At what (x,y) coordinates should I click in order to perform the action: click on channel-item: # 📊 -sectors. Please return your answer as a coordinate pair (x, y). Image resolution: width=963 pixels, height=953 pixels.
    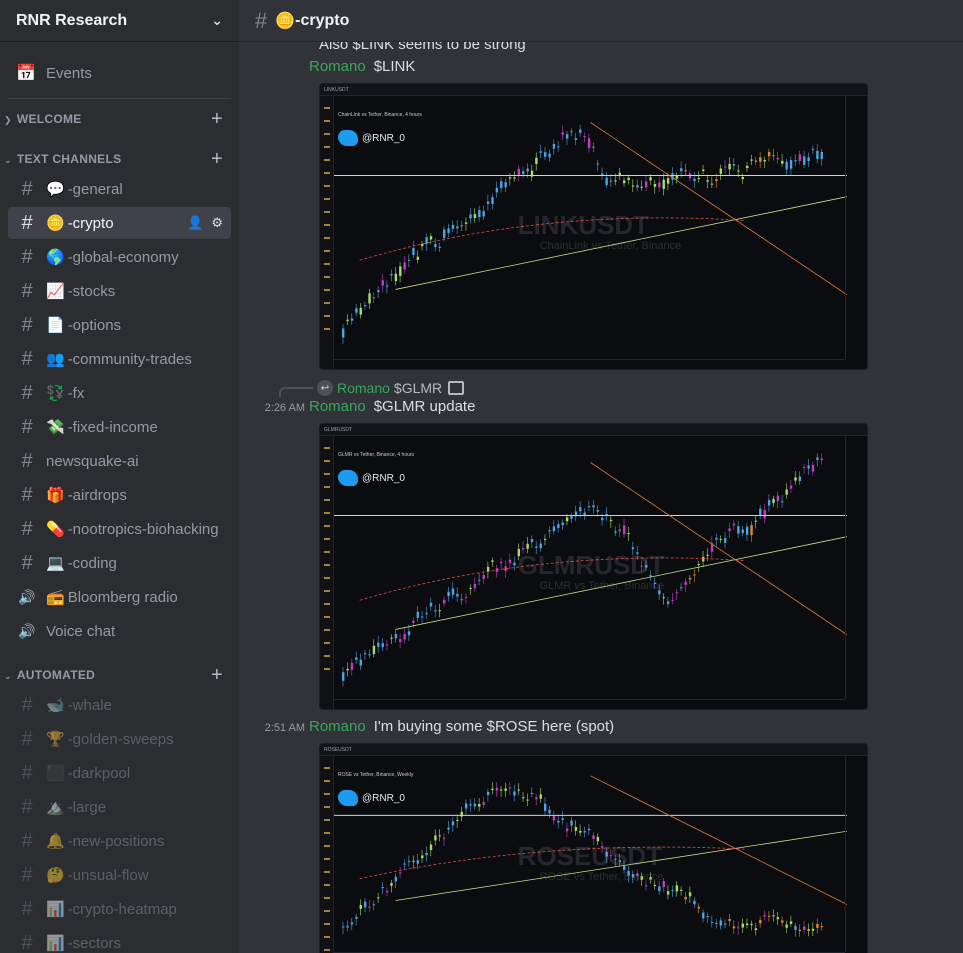
    Looking at the image, I should click on (119, 940).